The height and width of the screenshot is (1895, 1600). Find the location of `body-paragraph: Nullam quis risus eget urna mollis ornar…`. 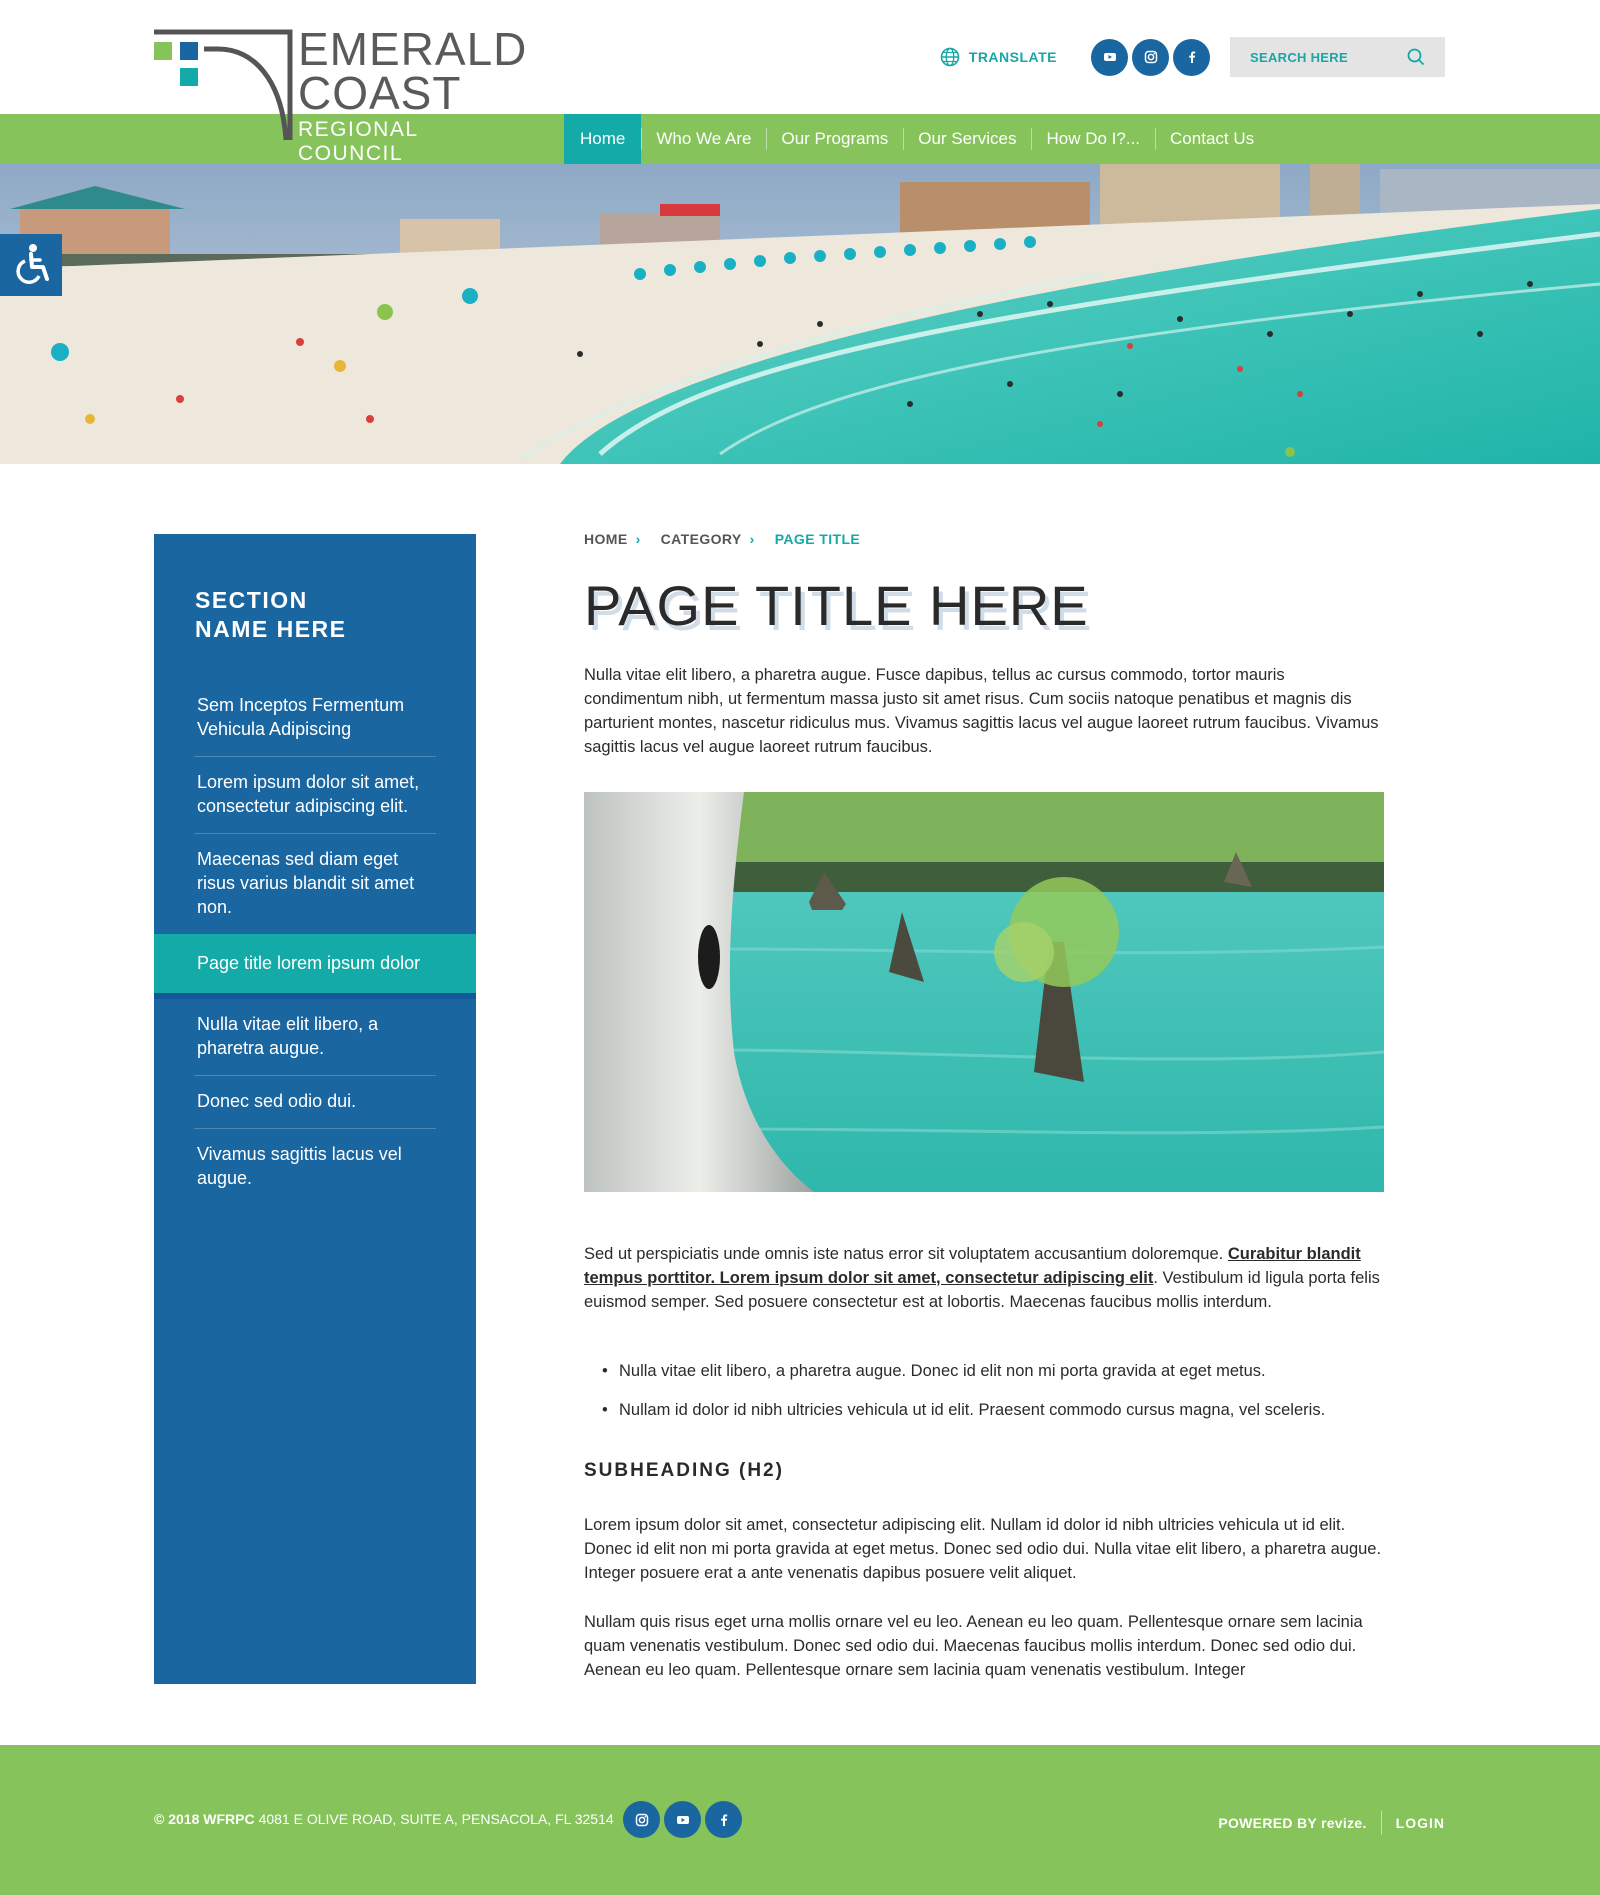

body-paragraph: Nullam quis risus eget urna mollis ornar… is located at coordinates (973, 1646).